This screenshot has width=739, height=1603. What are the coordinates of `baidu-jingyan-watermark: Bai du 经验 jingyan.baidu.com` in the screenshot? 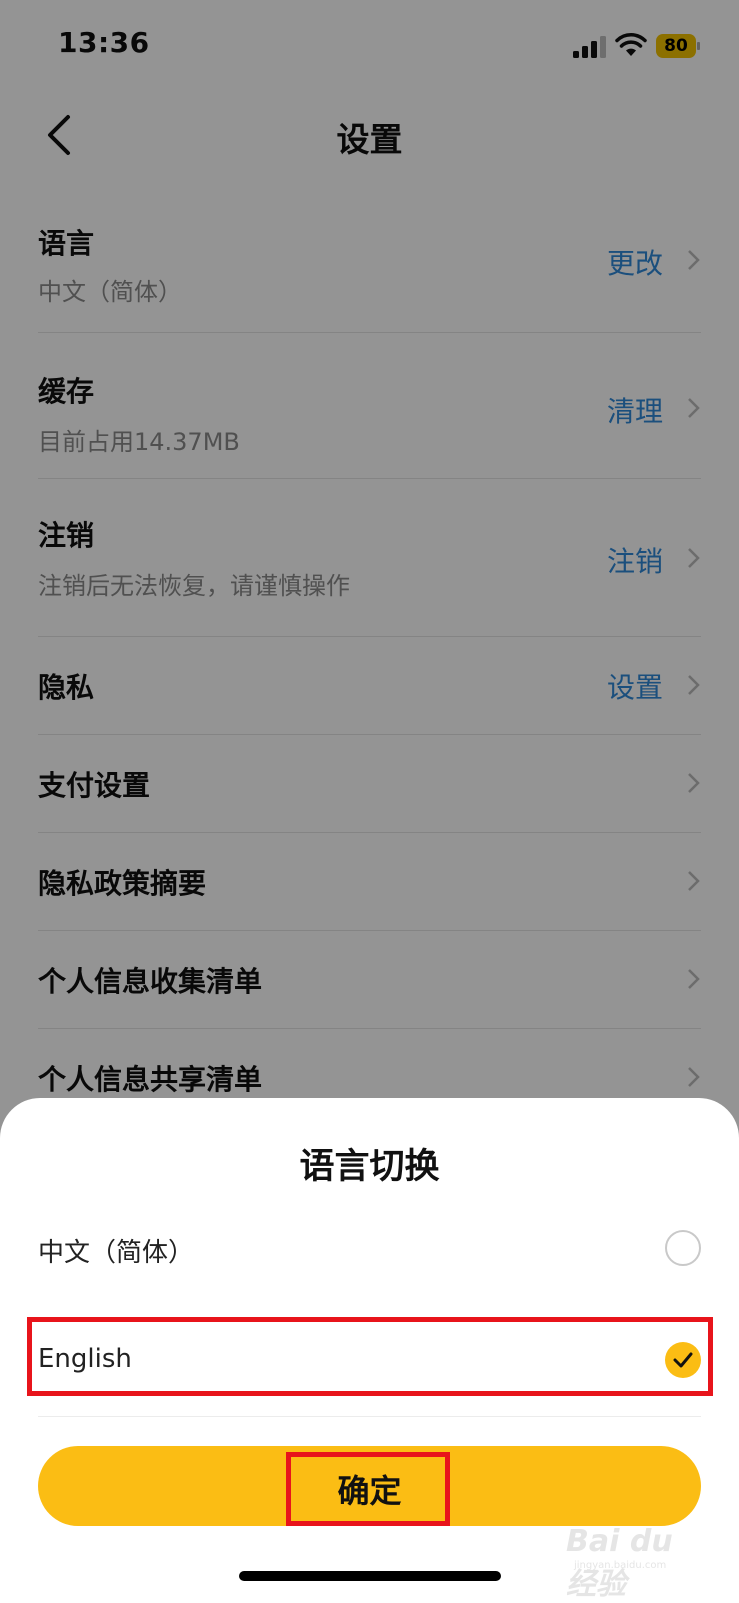 It's located at (636, 1563).